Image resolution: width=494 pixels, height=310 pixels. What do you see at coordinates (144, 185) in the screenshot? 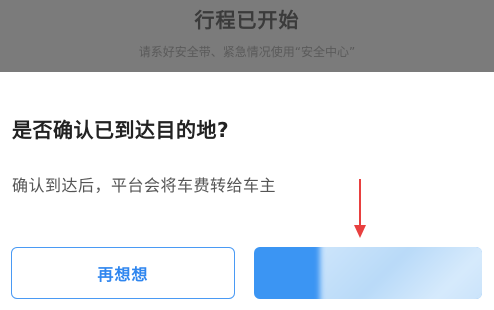
I see `dialog-message: 确认到达后，平台会将车费转给车主` at bounding box center [144, 185].